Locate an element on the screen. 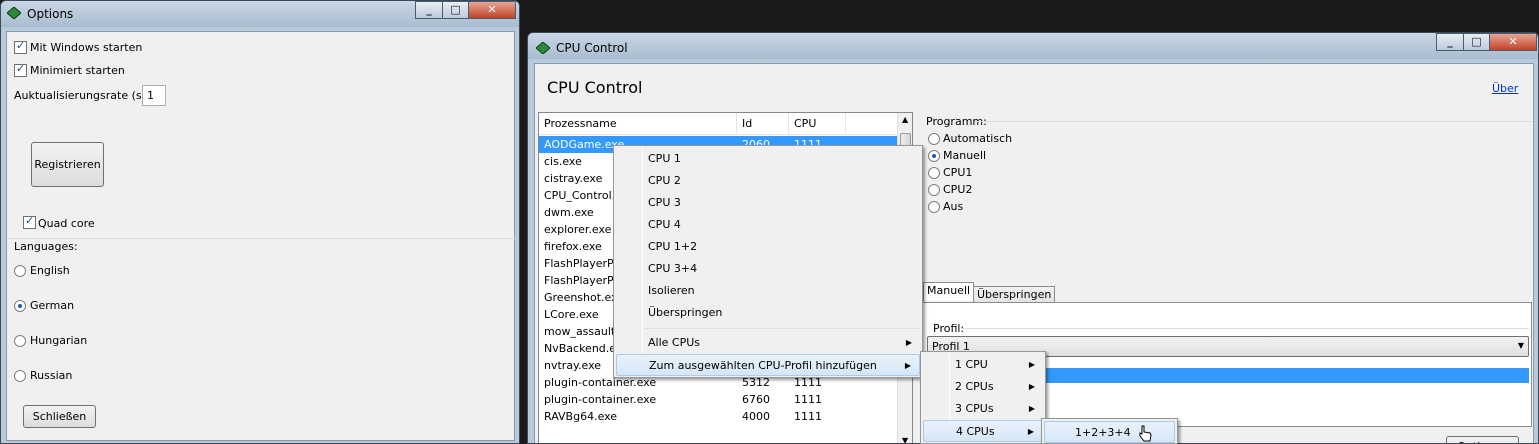 Image resolution: width=1539 pixels, height=444 pixels. process-name-cell: plugin-container.exe is located at coordinates (600, 399).